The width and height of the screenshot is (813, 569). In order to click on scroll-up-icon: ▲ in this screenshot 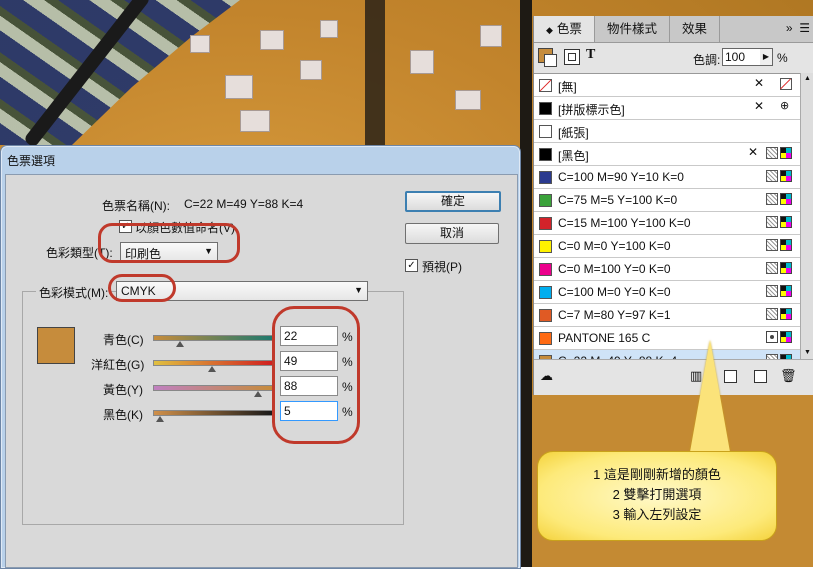, I will do `click(807, 79)`.